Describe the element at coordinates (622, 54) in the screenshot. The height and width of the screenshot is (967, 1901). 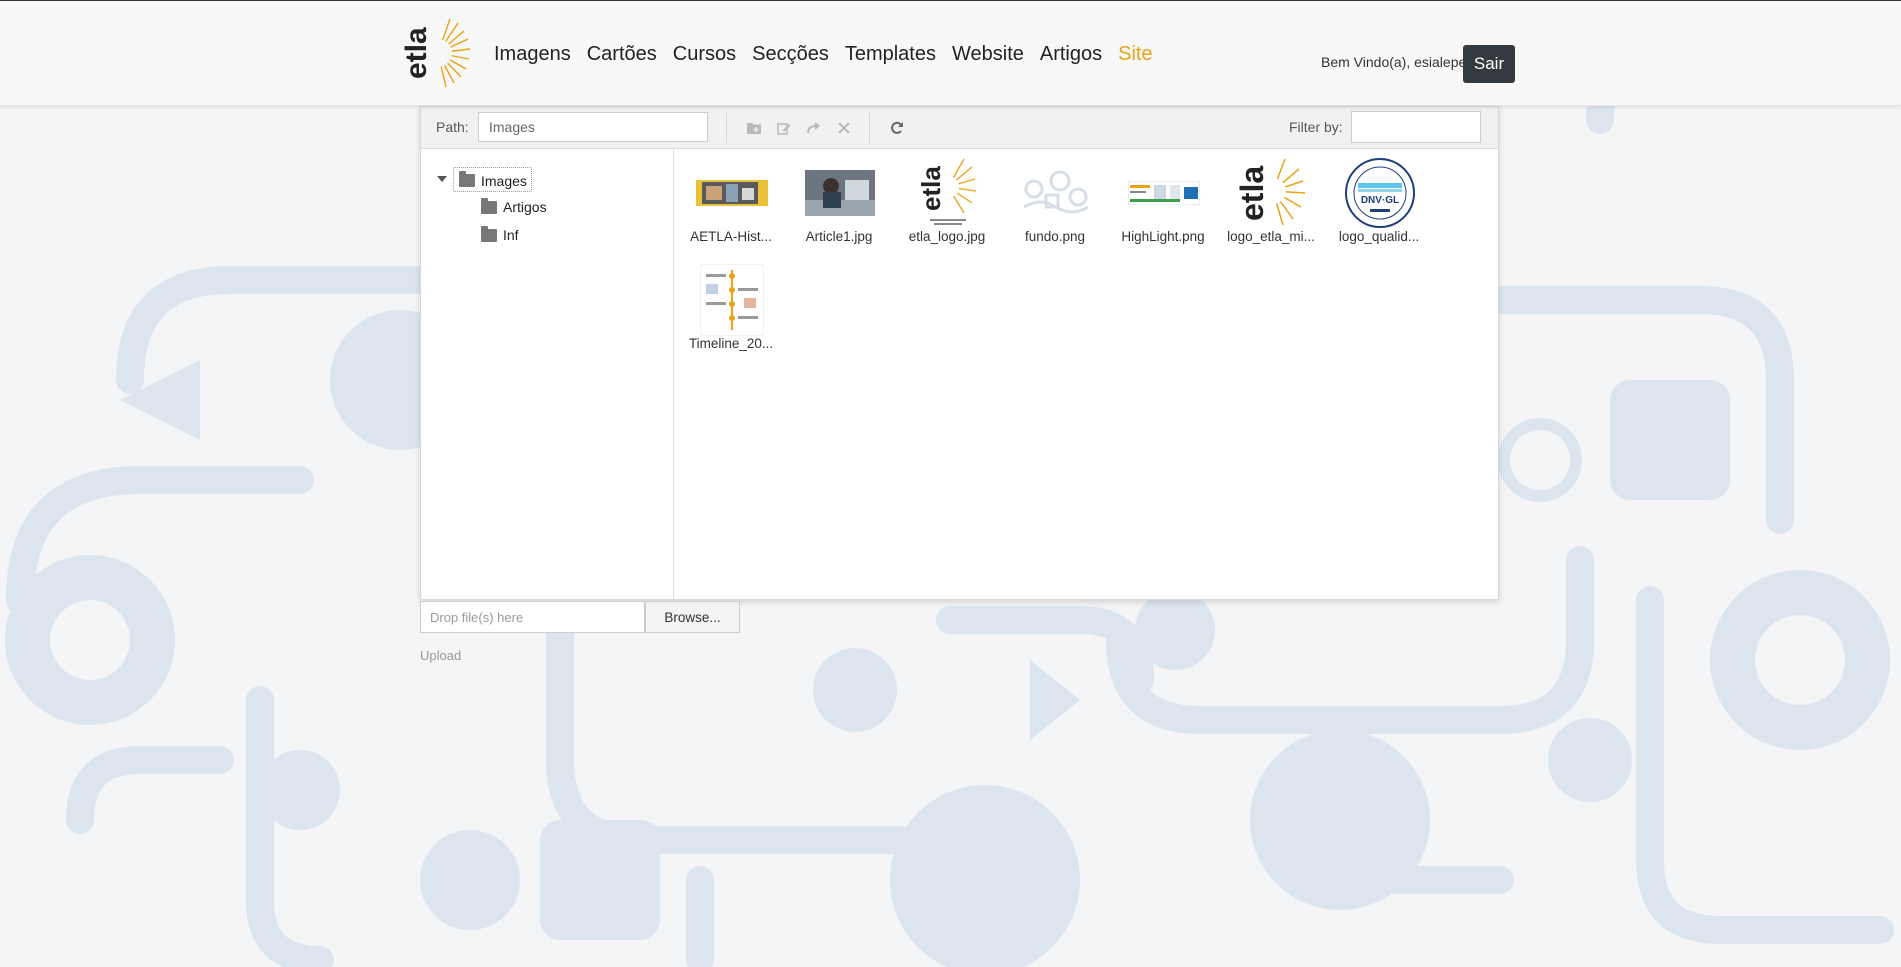
I see `nav-cartoes: Cartões` at that location.